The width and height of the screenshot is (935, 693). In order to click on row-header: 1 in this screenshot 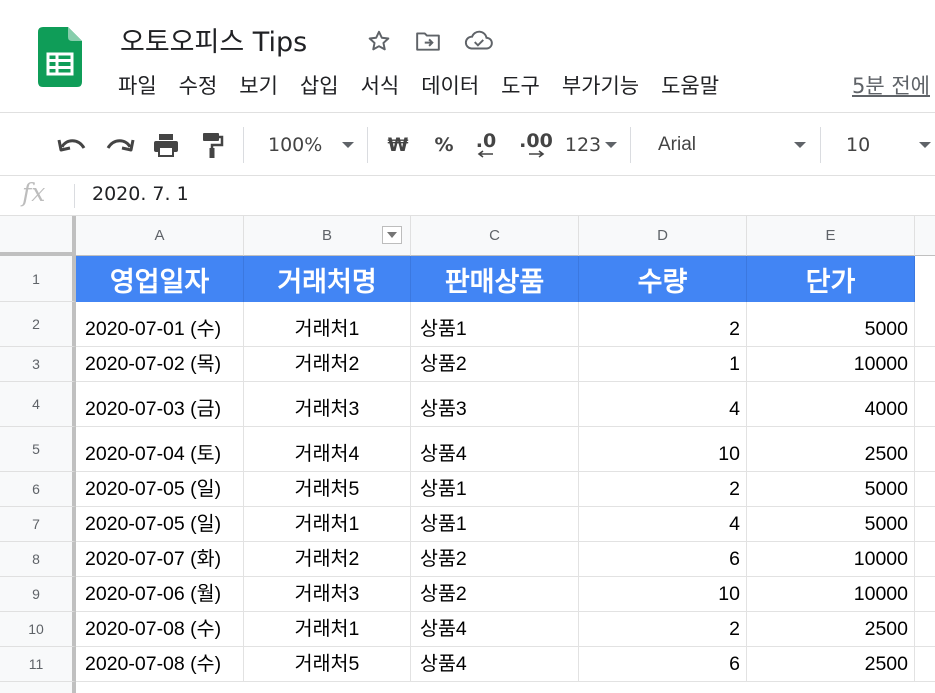, I will do `click(38, 279)`.